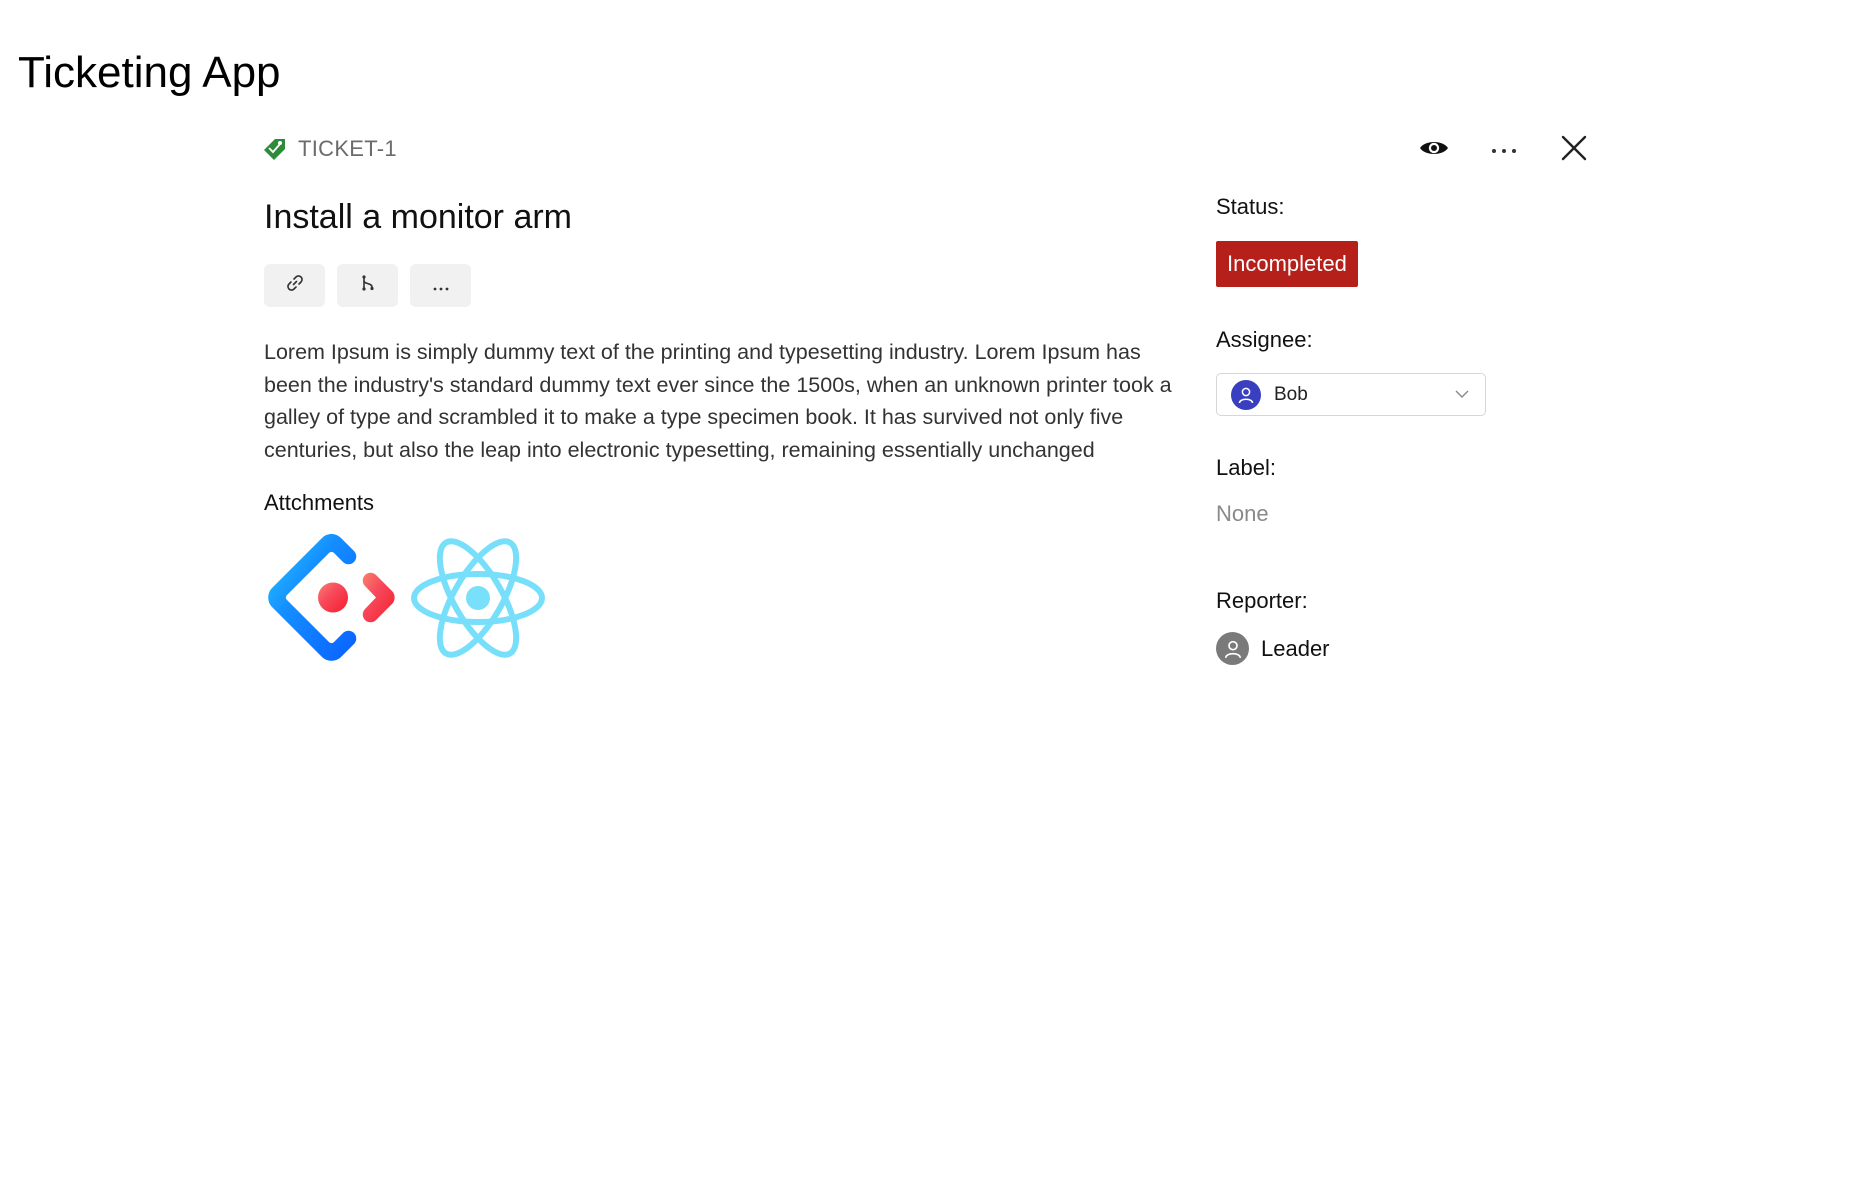  Describe the element at coordinates (1264, 339) in the screenshot. I see `assignee-label: Assignee:` at that location.